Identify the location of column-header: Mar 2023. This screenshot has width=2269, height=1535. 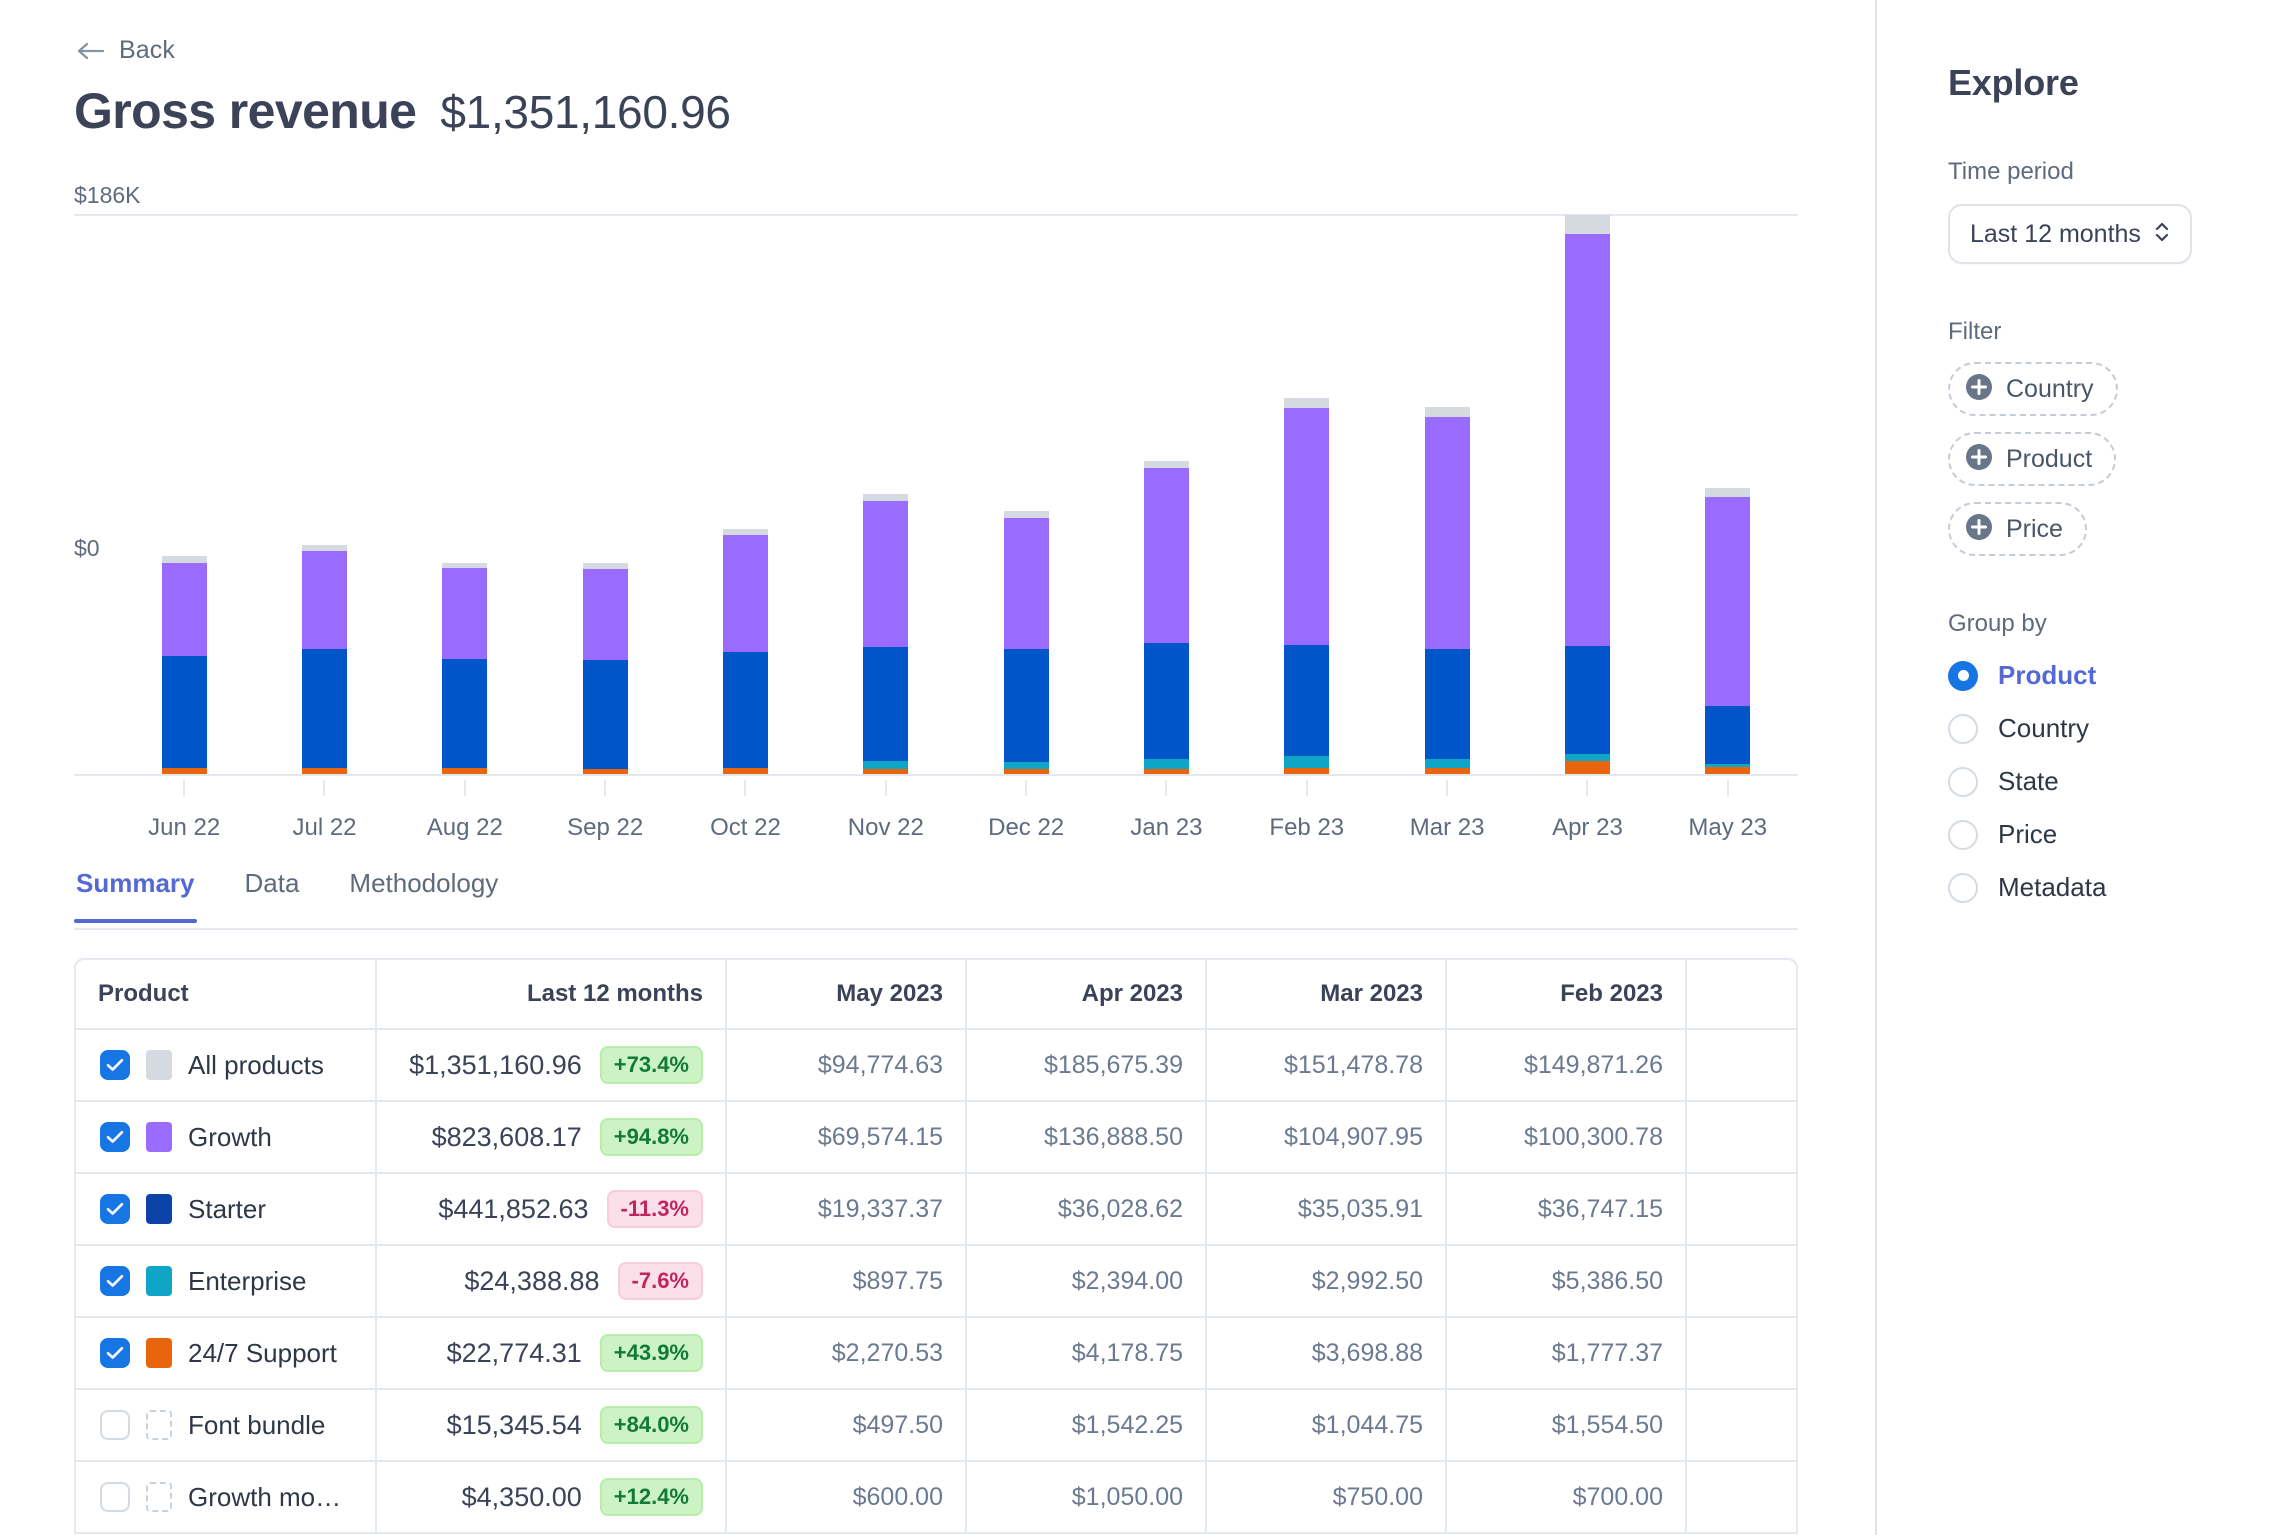
(1327, 994).